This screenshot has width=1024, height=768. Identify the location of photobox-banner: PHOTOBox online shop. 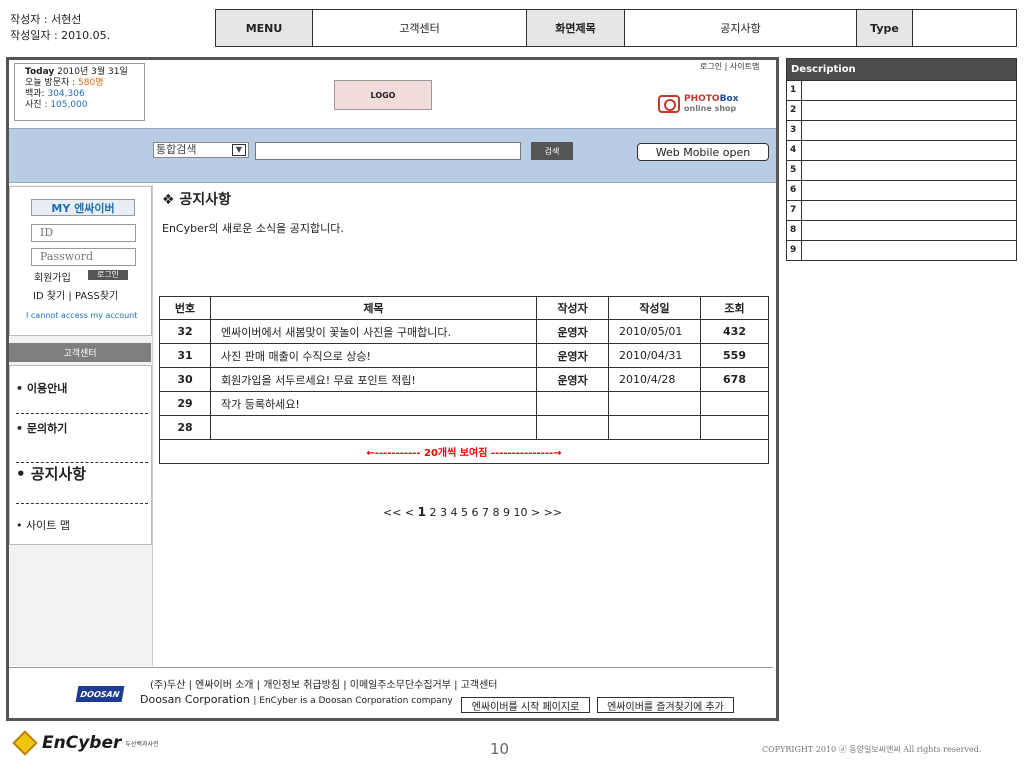
(698, 104).